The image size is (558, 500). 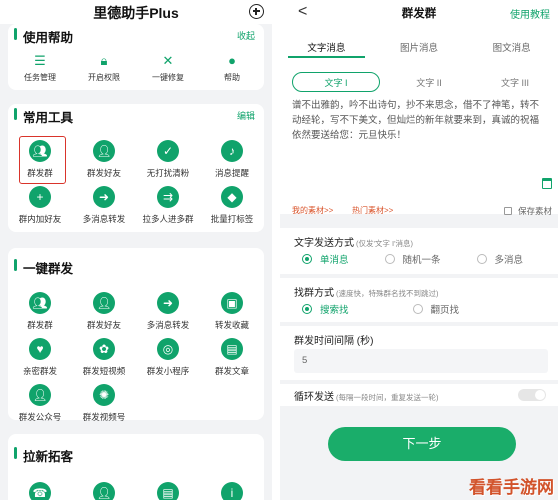 I want to click on broadcast-friend: 👤︎ 群发好友, so click(x=104, y=311).